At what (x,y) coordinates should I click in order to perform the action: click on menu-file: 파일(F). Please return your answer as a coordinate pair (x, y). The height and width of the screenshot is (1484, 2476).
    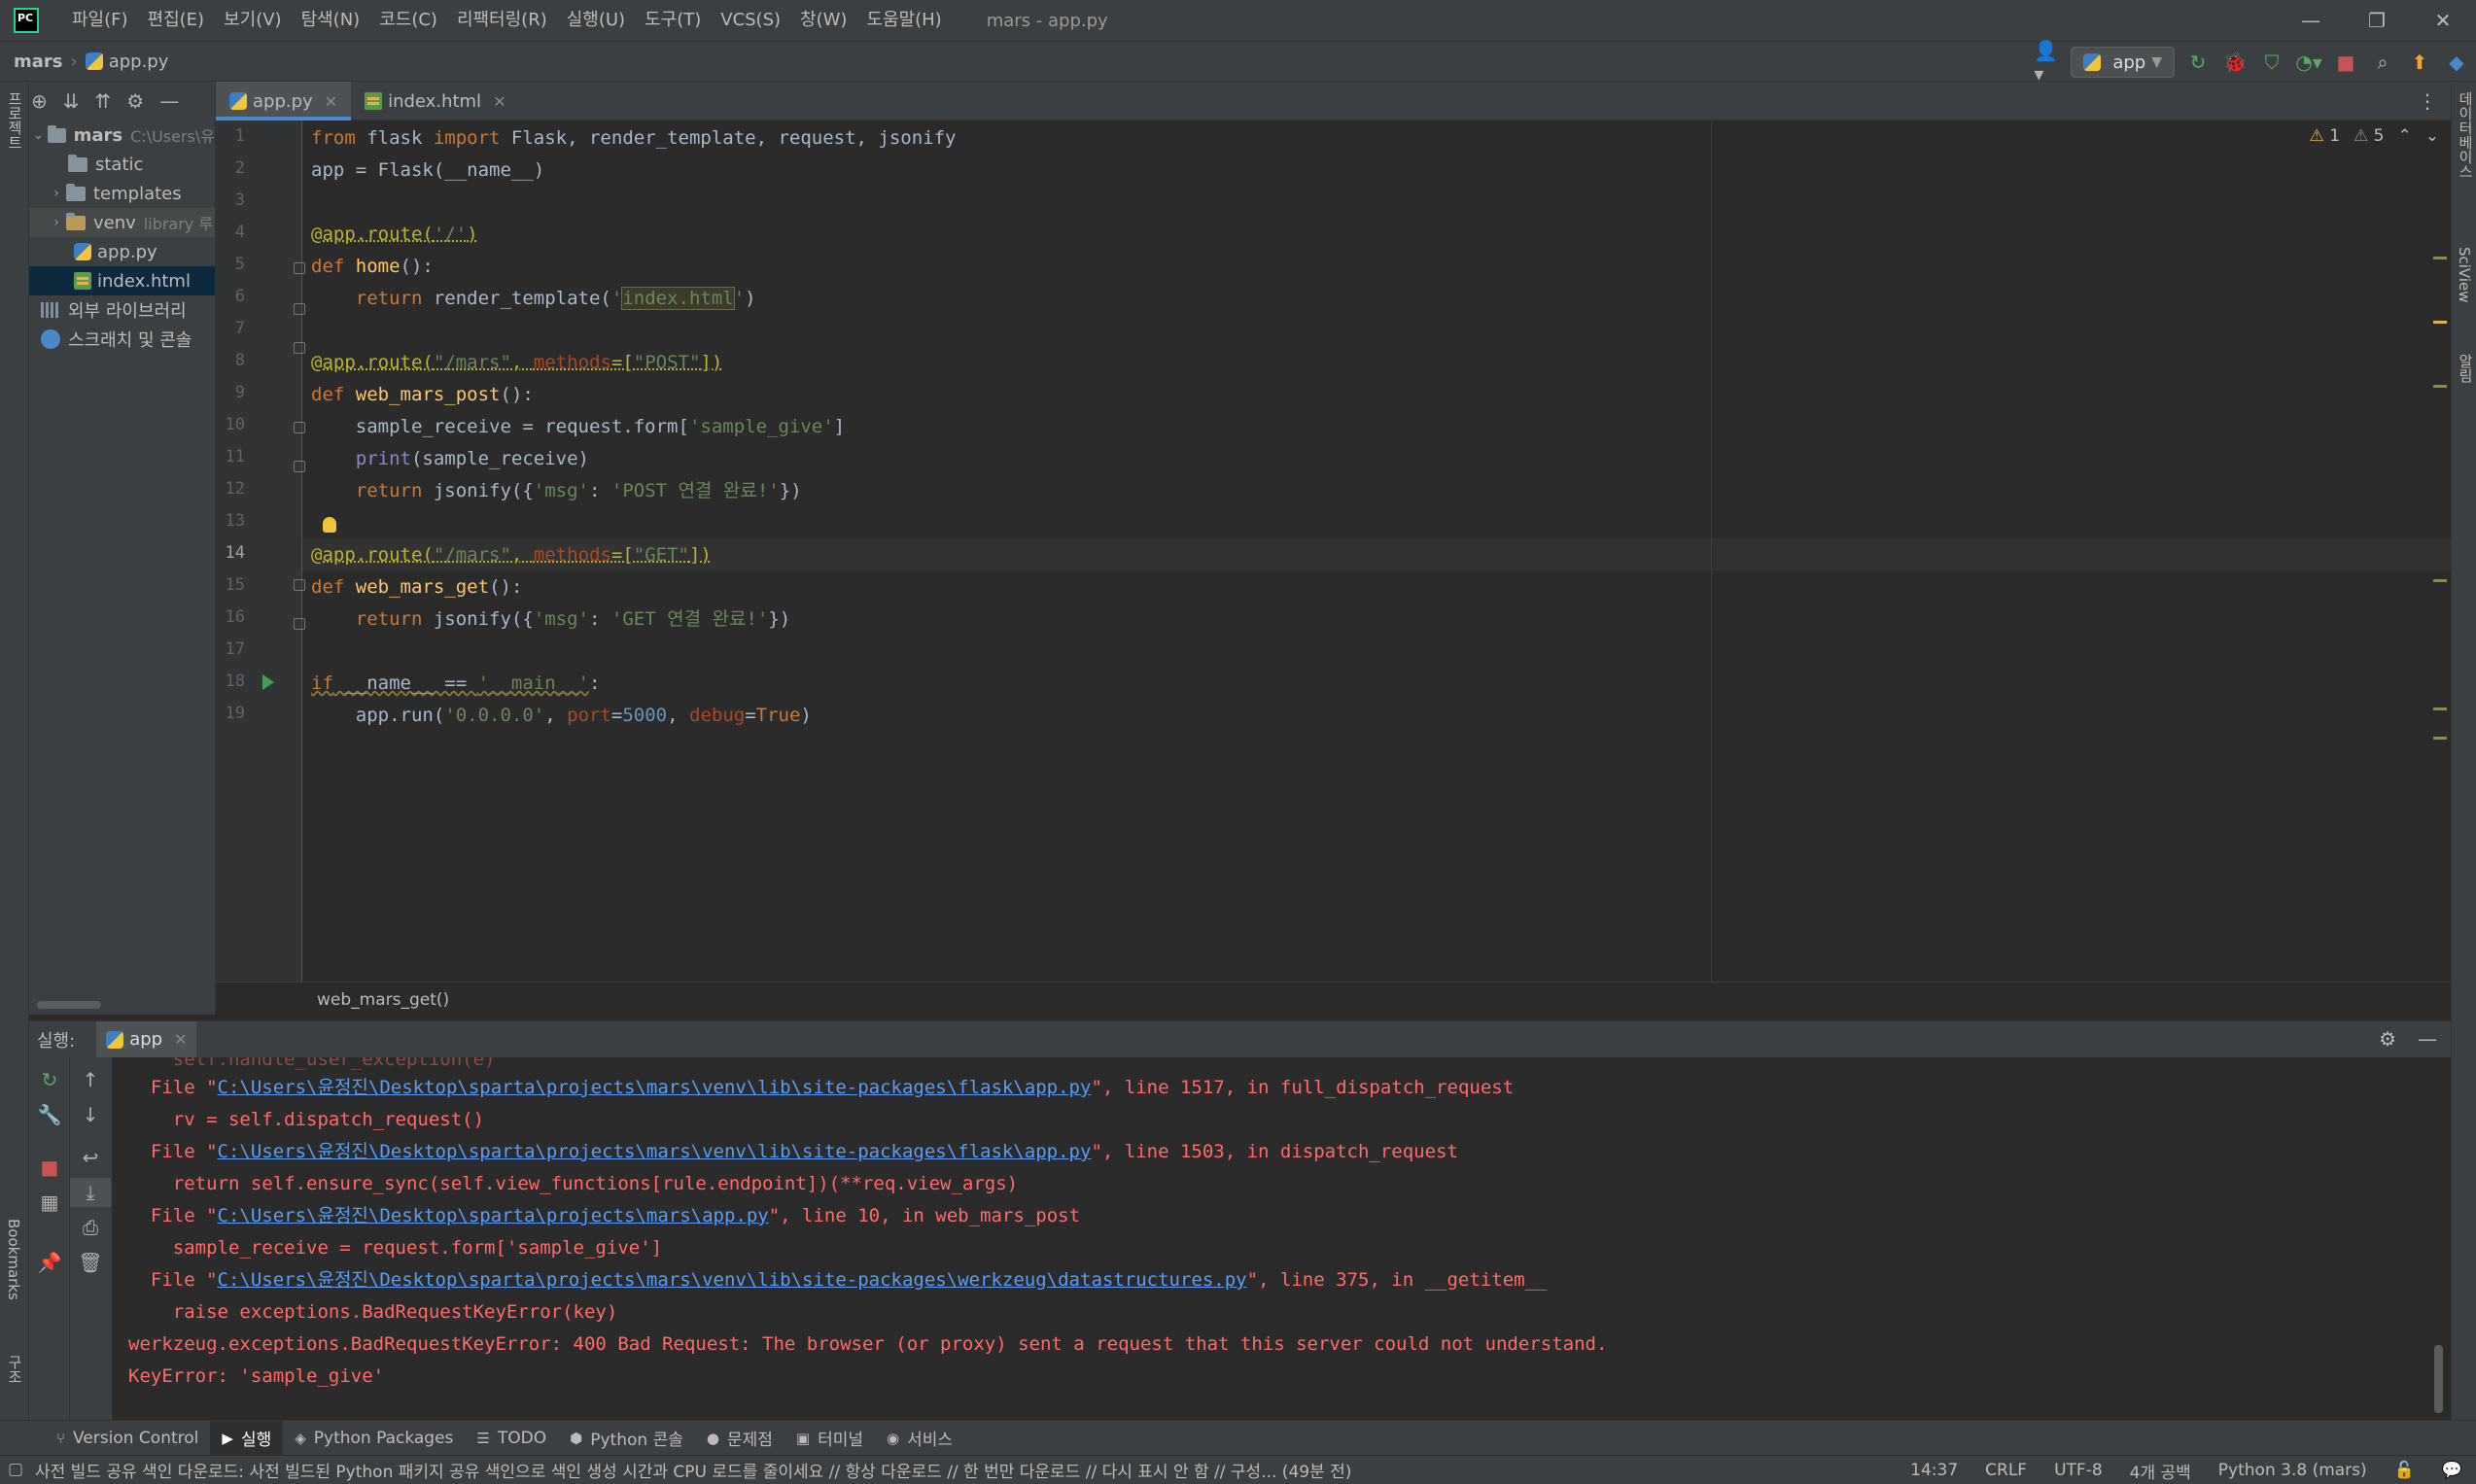
    Looking at the image, I should click on (100, 20).